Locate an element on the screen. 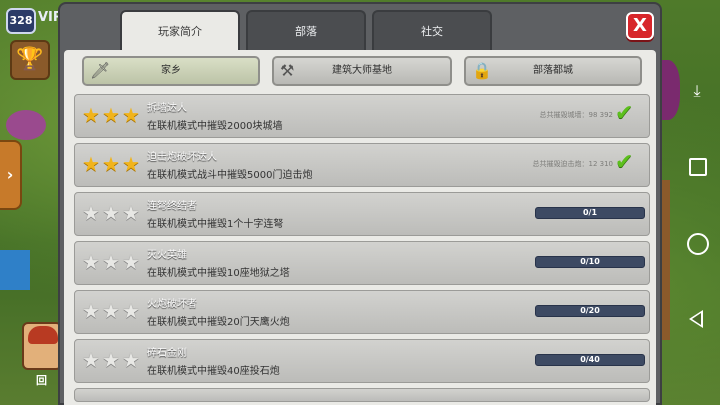 The image size is (720, 405). category-builder-base: ⚒ 建筑大师基地 is located at coordinates (362, 71).